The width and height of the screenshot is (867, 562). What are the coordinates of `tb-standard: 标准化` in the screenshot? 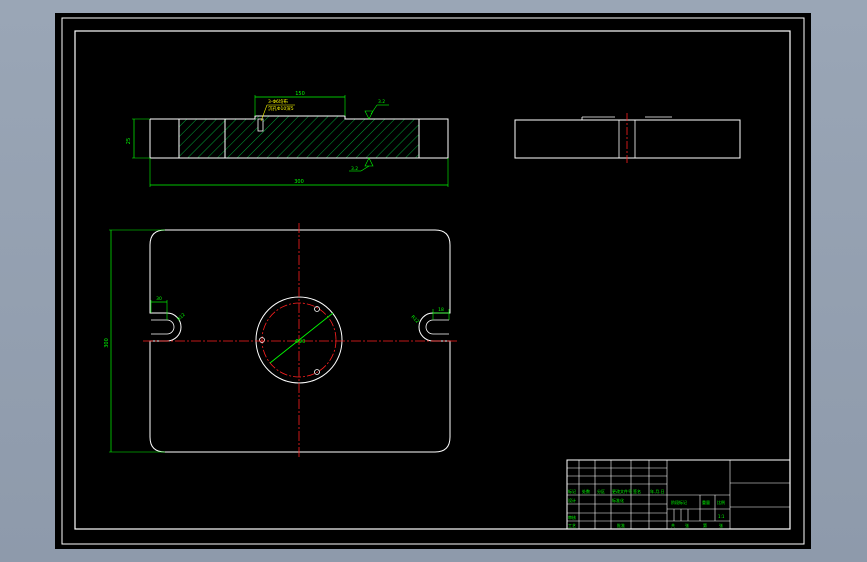 It's located at (618, 500).